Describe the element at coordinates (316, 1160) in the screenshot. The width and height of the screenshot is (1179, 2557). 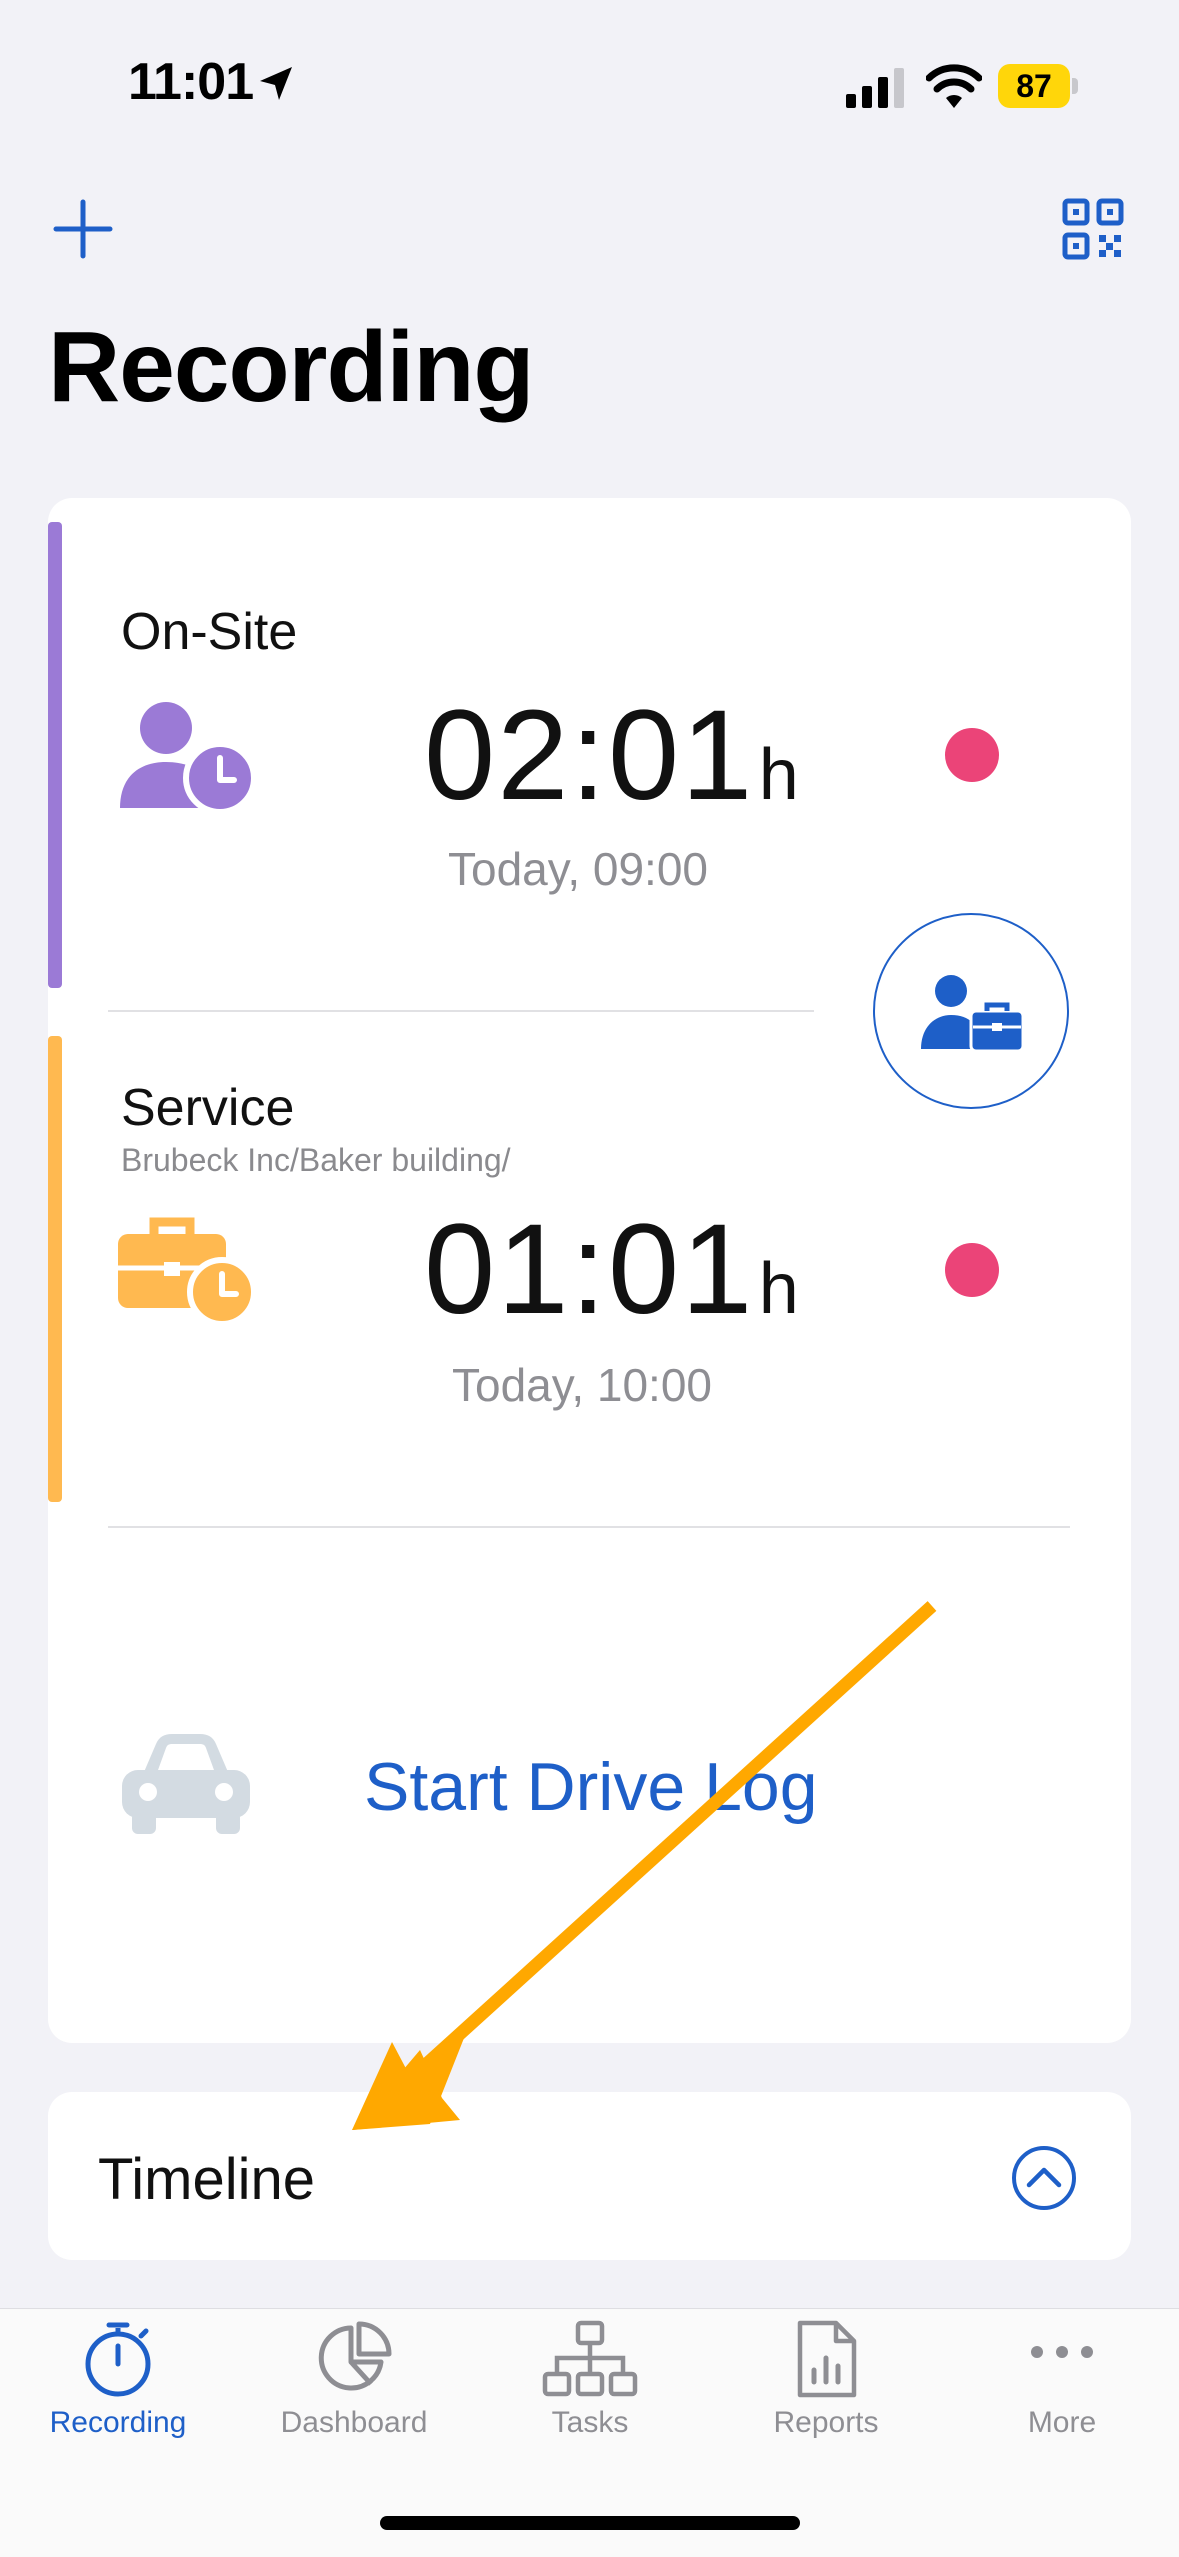
I see `service-path: Brubeck Inc/Baker building/` at that location.